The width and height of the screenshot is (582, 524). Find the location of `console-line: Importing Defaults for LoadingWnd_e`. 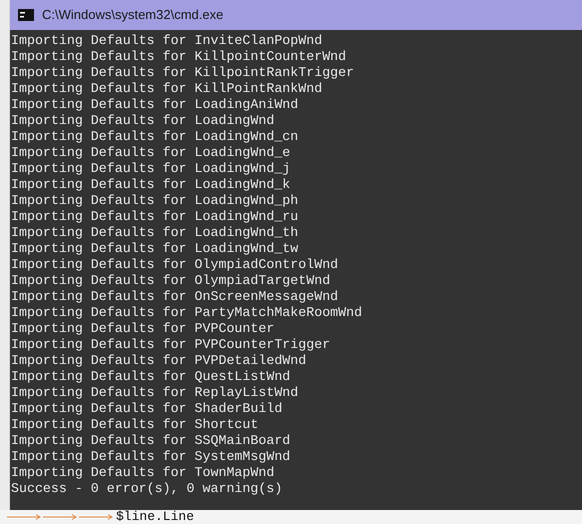

console-line: Importing Defaults for LoadingWnd_e is located at coordinates (150, 153).